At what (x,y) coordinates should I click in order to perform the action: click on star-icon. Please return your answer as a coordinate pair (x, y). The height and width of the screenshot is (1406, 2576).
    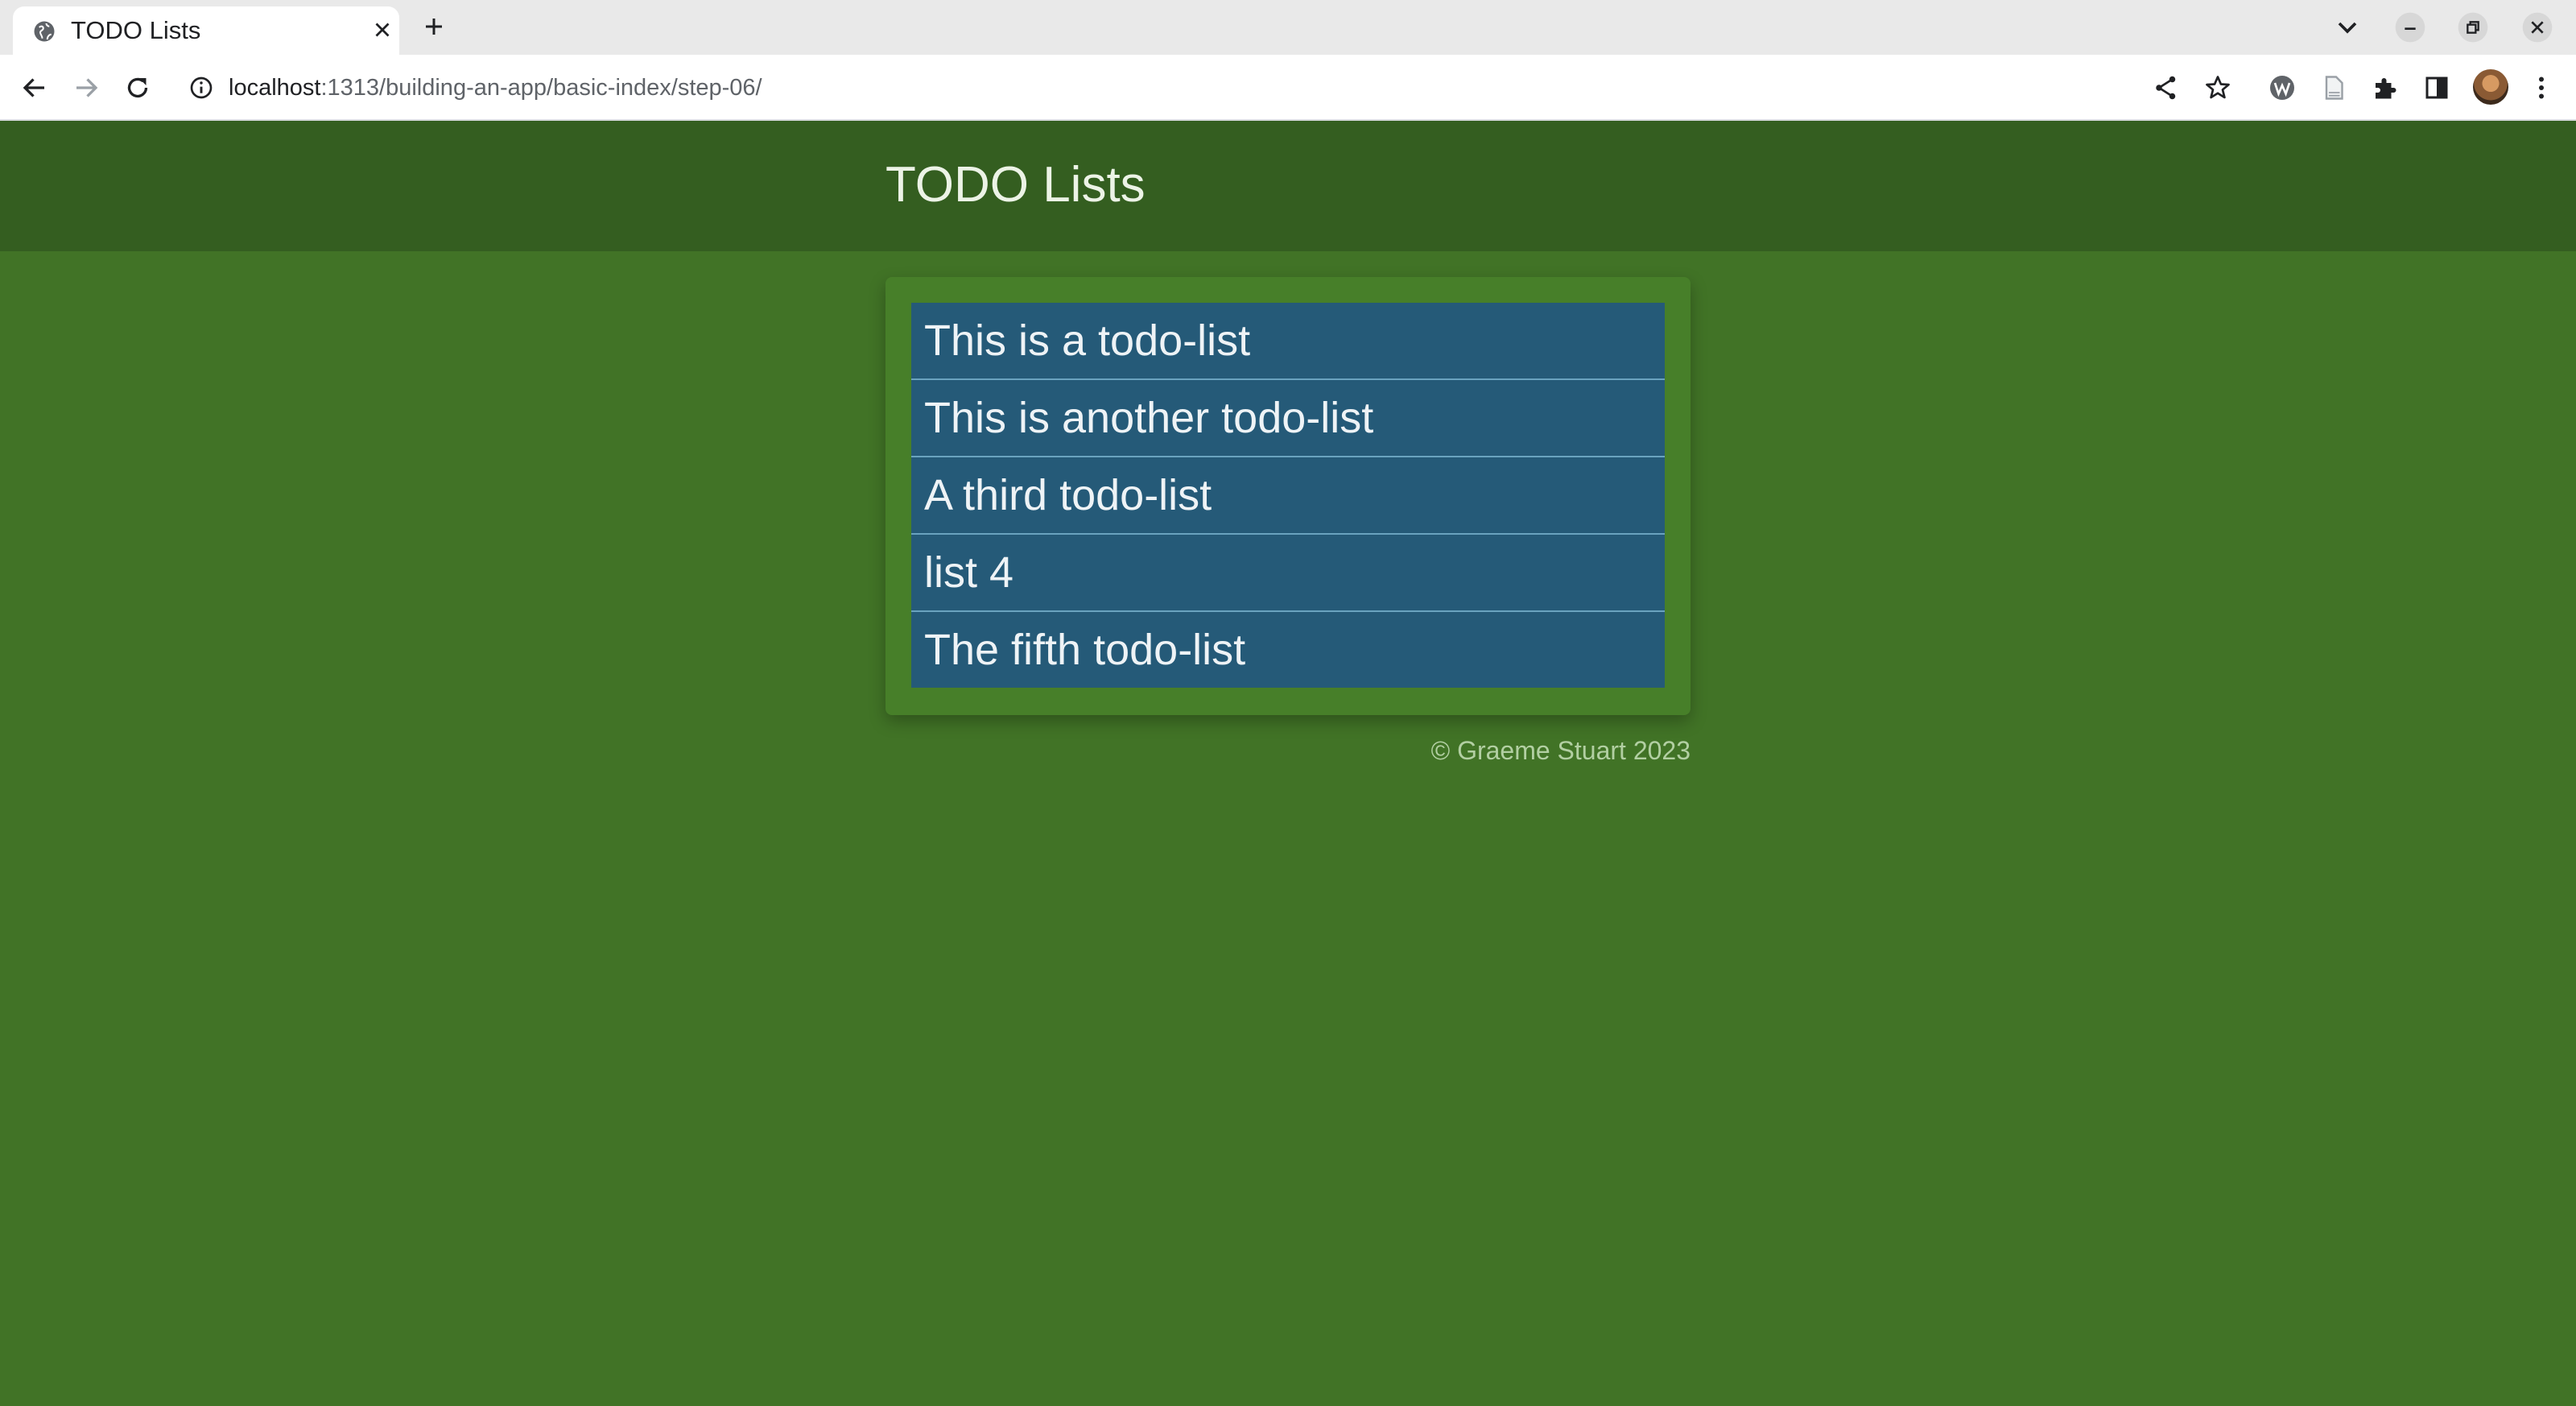
    Looking at the image, I should click on (2218, 87).